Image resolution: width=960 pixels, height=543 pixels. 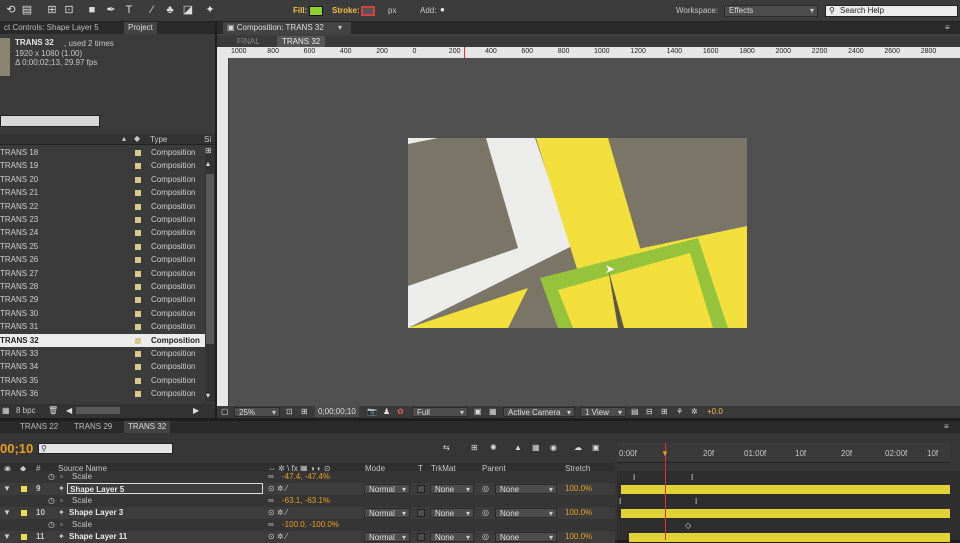 I want to click on property-value: -100.0, -100.0%, so click(x=310, y=525).